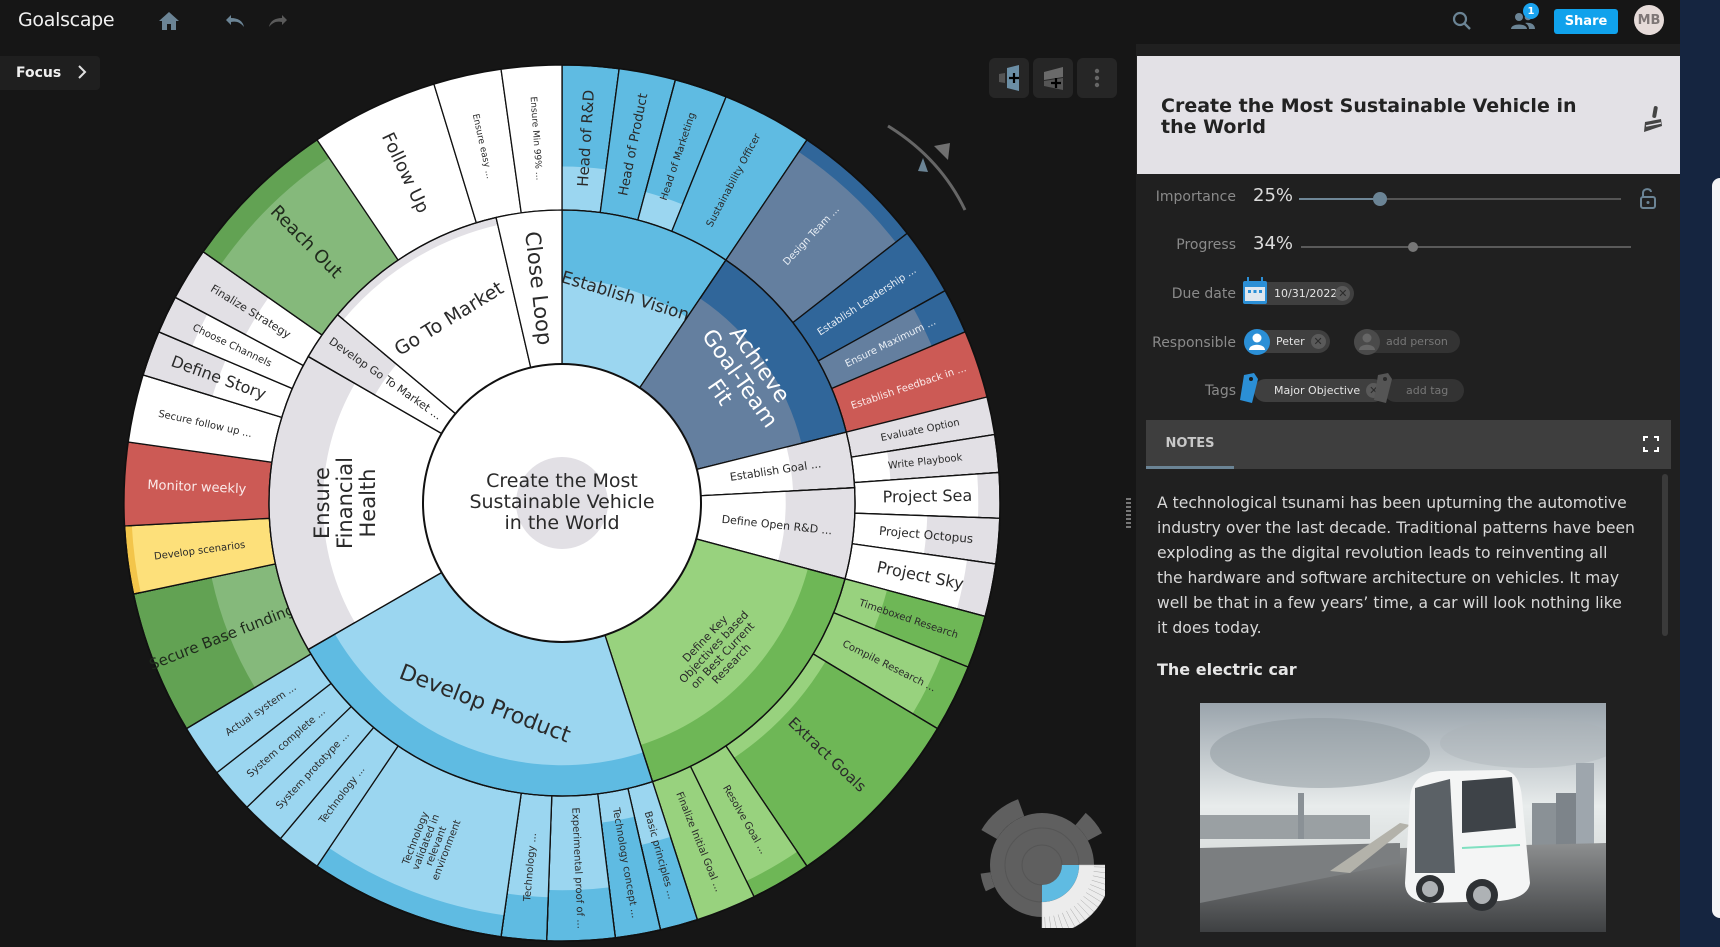 This screenshot has width=1720, height=947. Describe the element at coordinates (1716, 548) in the screenshot. I see `background-window-edge` at that location.